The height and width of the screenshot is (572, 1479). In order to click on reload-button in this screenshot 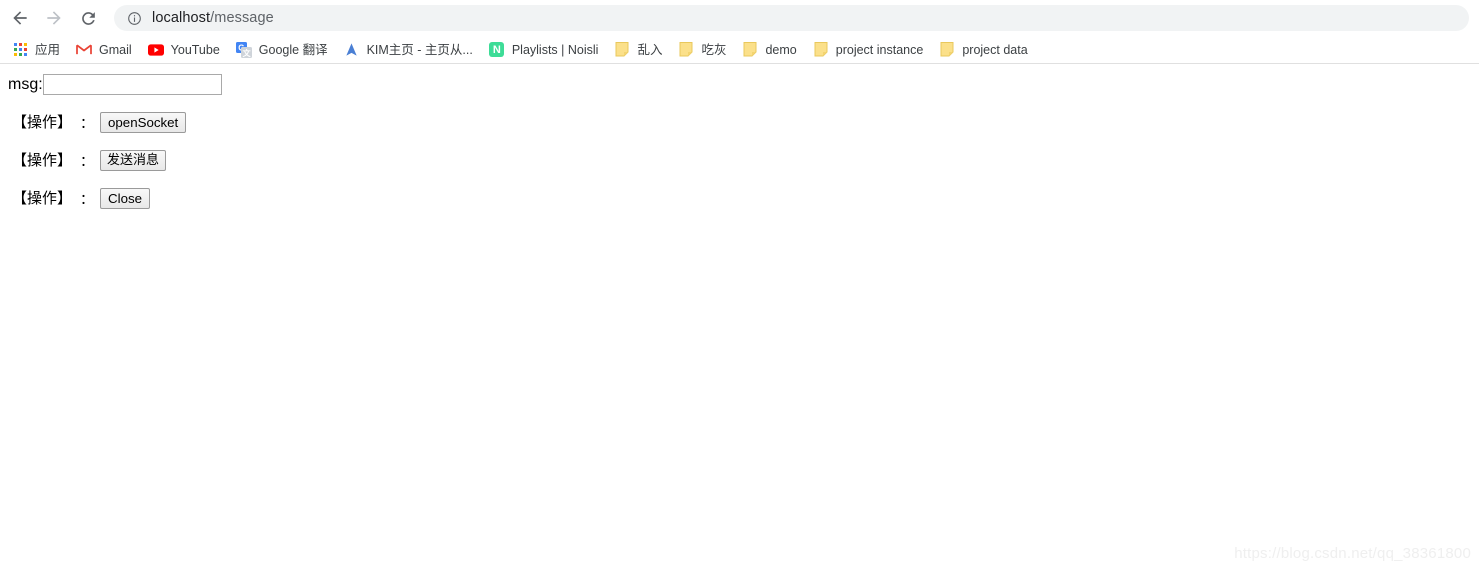, I will do `click(88, 18)`.